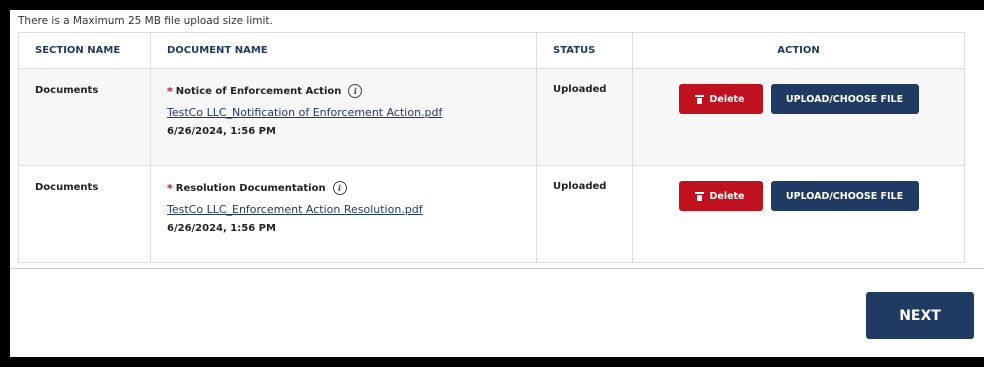 This screenshot has height=367, width=984. I want to click on header-action: ACTION, so click(798, 50).